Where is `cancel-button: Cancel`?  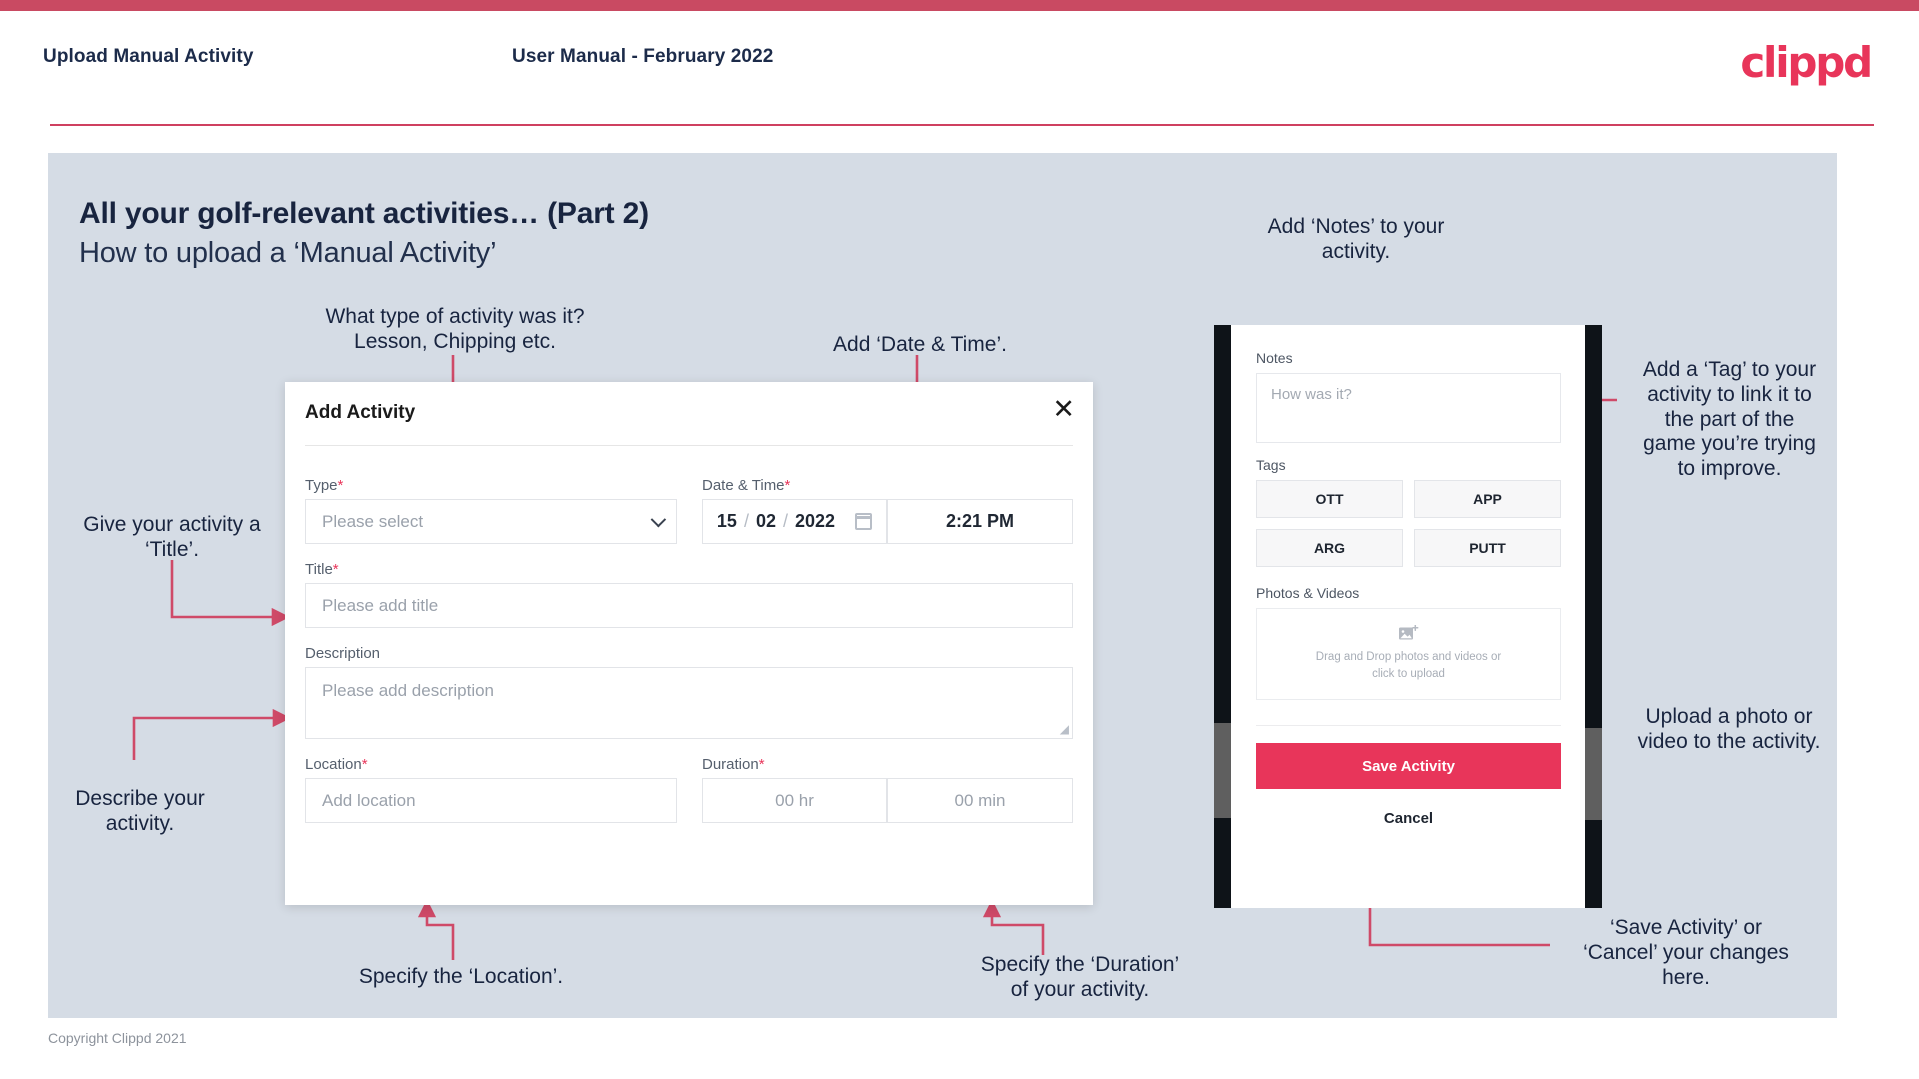
cancel-button: Cancel is located at coordinates (1408, 818).